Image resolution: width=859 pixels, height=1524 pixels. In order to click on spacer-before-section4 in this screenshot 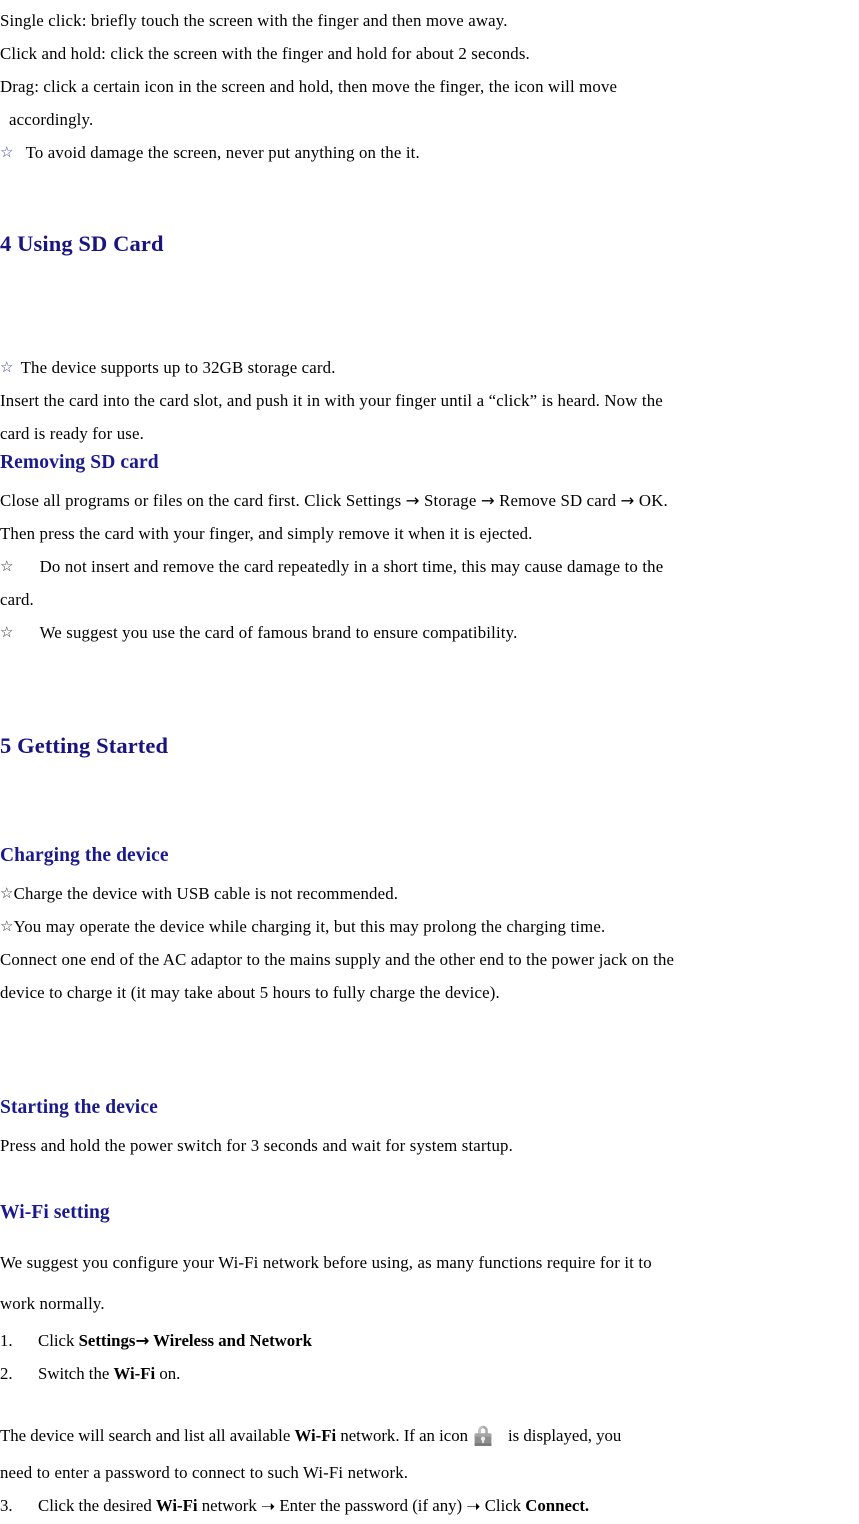, I will do `click(429, 199)`.